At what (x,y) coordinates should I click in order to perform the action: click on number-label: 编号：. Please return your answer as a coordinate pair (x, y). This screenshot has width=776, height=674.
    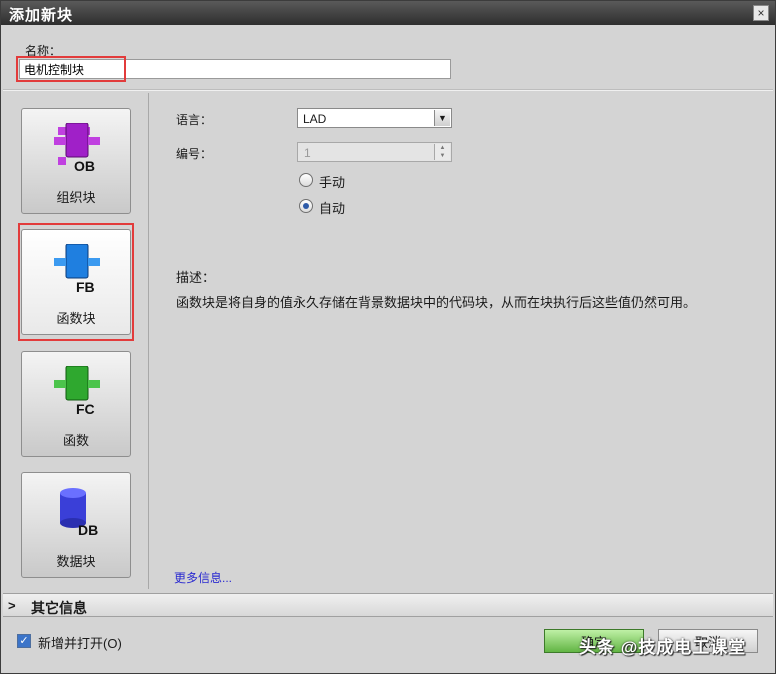
    Looking at the image, I should click on (194, 154).